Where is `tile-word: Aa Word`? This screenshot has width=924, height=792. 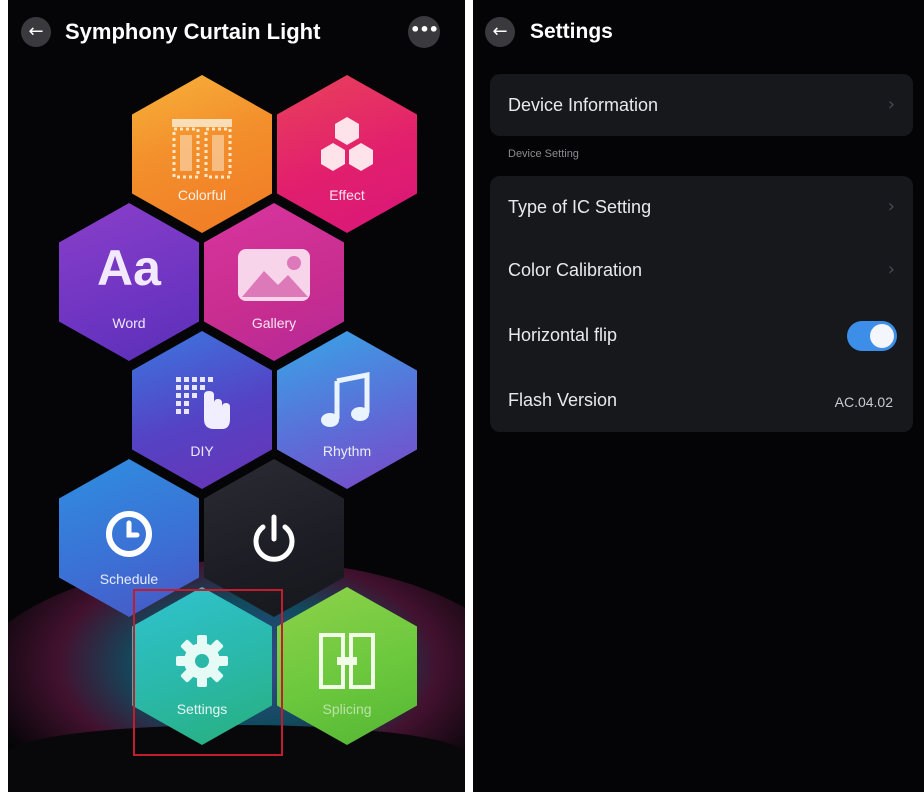 tile-word: Aa Word is located at coordinates (129, 282).